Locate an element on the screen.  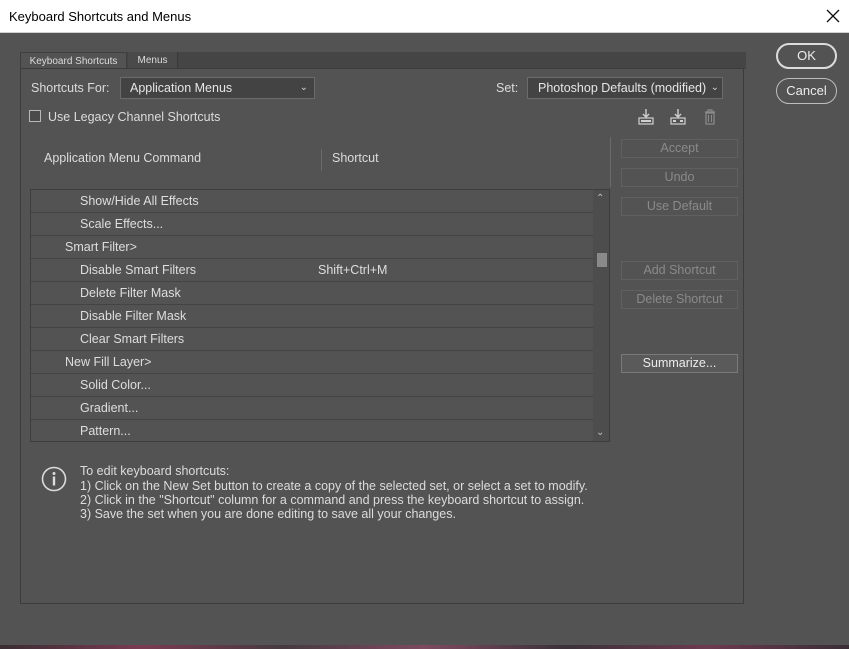
cancel-button: Cancel is located at coordinates (806, 91).